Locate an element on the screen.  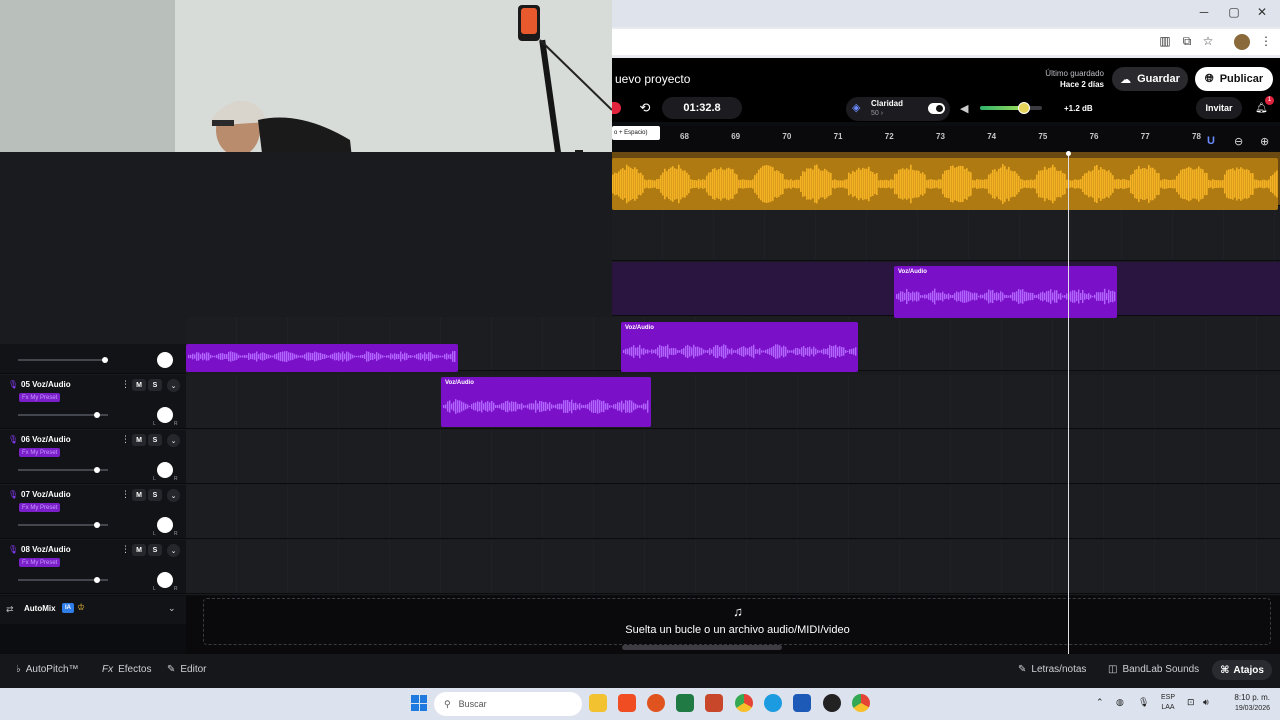
track-name: 05 Voz/Audio is located at coordinates (46, 384).